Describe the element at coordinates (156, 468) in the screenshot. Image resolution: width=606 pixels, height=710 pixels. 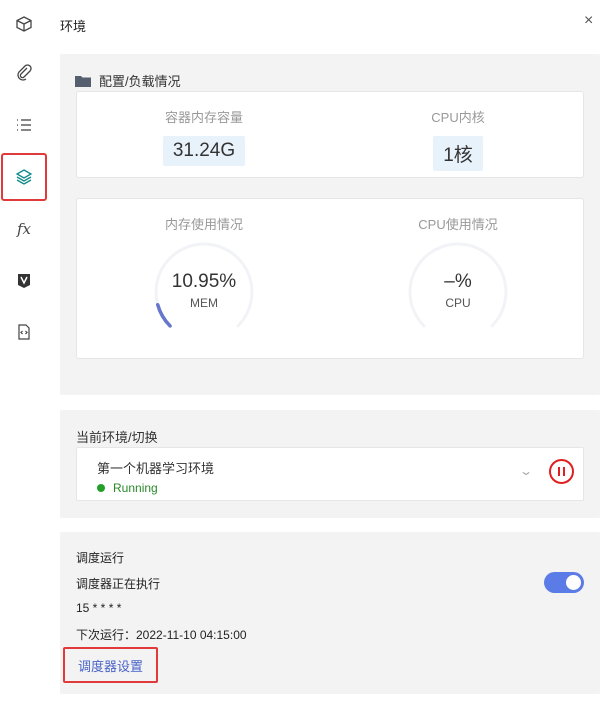
I see `environment-name: 第一个机器学习环境` at that location.